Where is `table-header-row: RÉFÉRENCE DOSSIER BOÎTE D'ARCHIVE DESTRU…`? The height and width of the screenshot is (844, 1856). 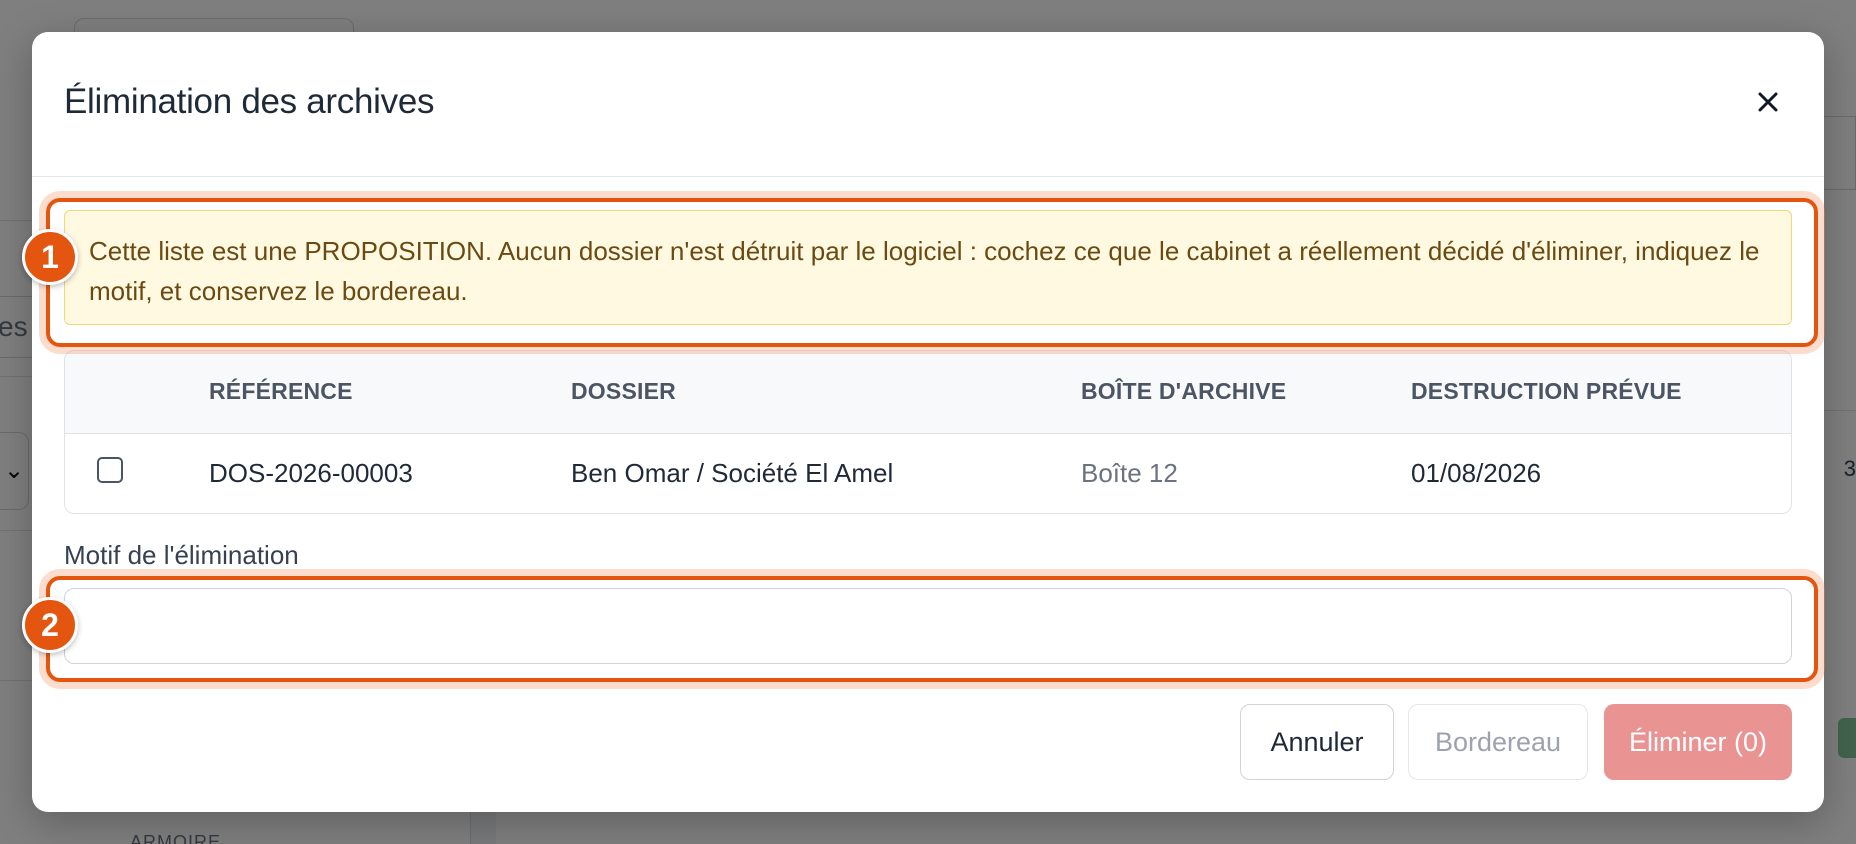 table-header-row: RÉFÉRENCE DOSSIER BOÎTE D'ARCHIVE DESTRU… is located at coordinates (928, 392).